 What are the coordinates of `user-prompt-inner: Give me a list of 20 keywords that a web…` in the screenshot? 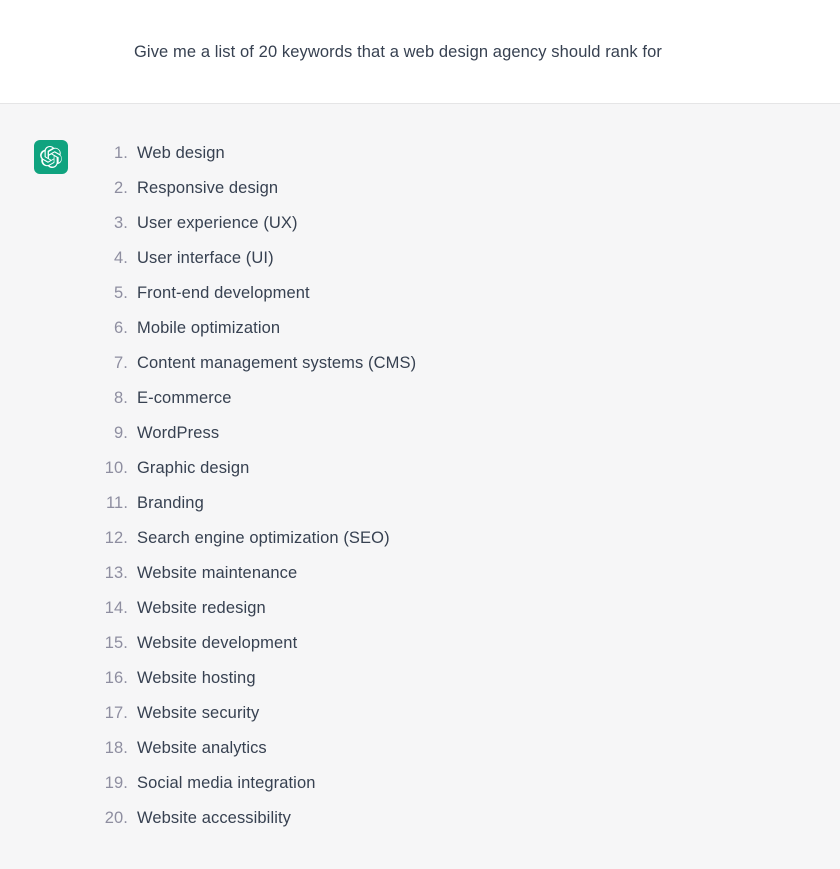 It's located at (351, 52).